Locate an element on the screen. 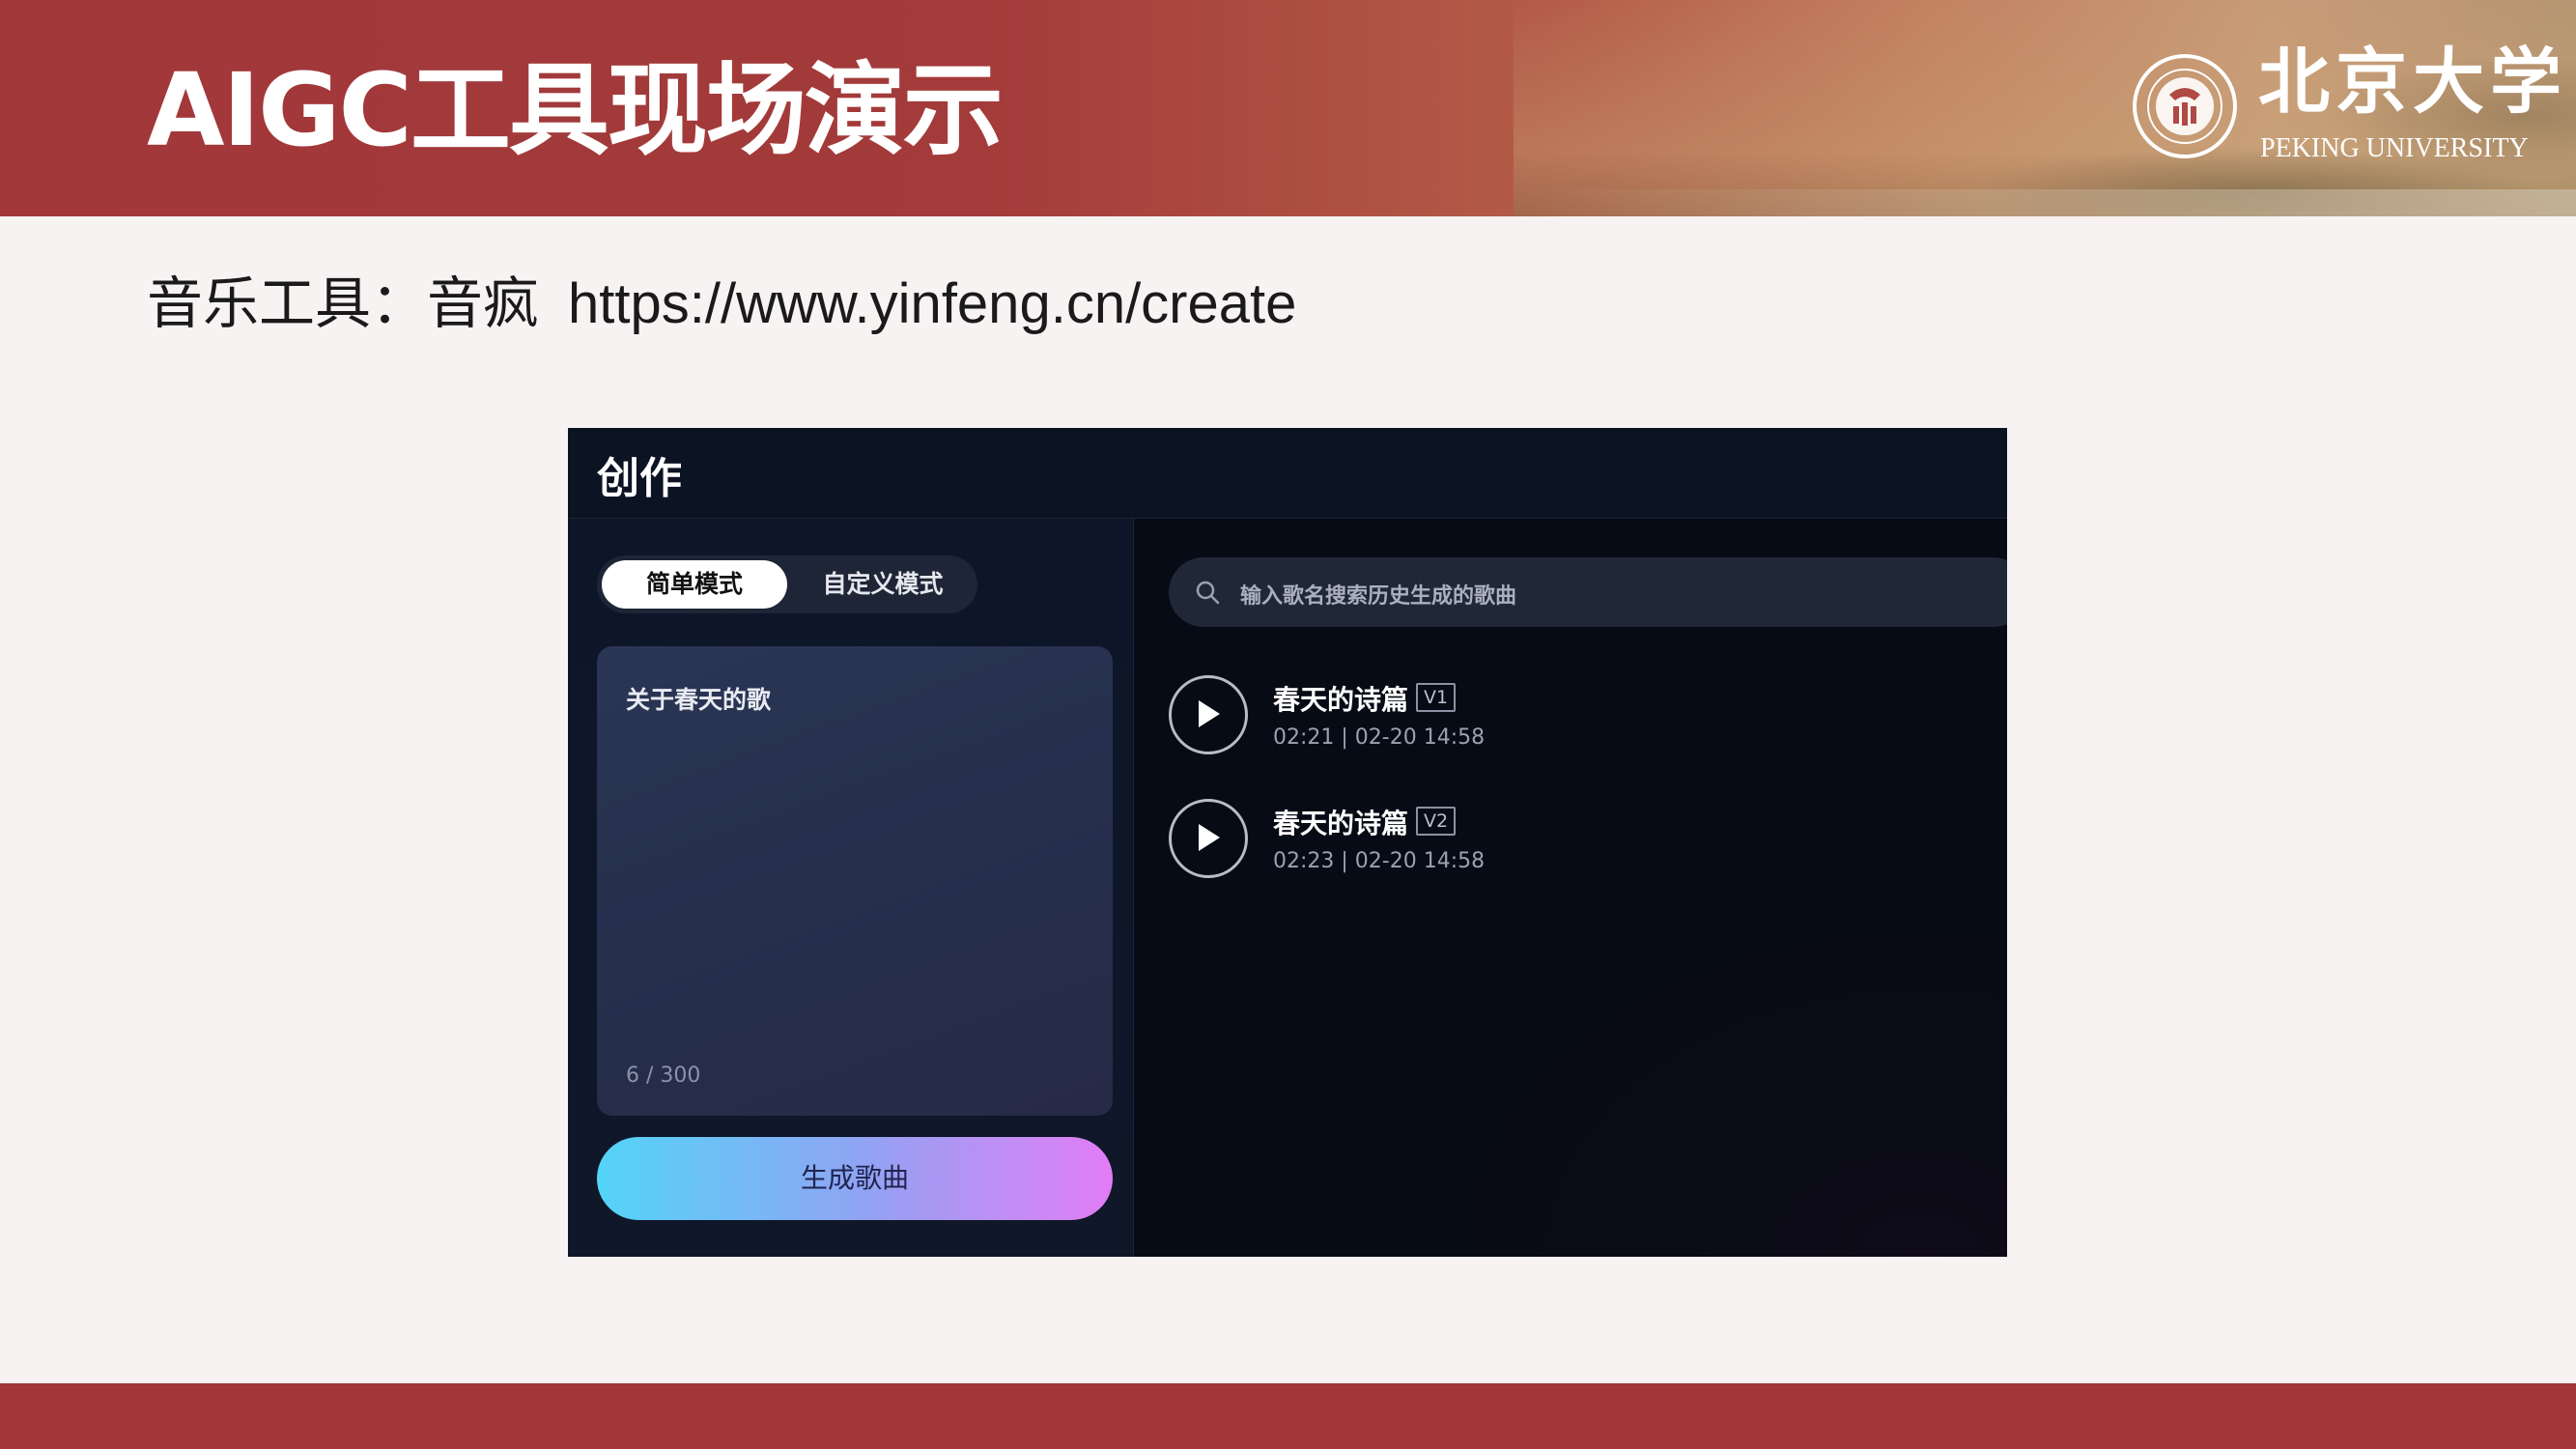 The width and height of the screenshot is (2576, 1449). version-badge: V1 is located at coordinates (1436, 697).